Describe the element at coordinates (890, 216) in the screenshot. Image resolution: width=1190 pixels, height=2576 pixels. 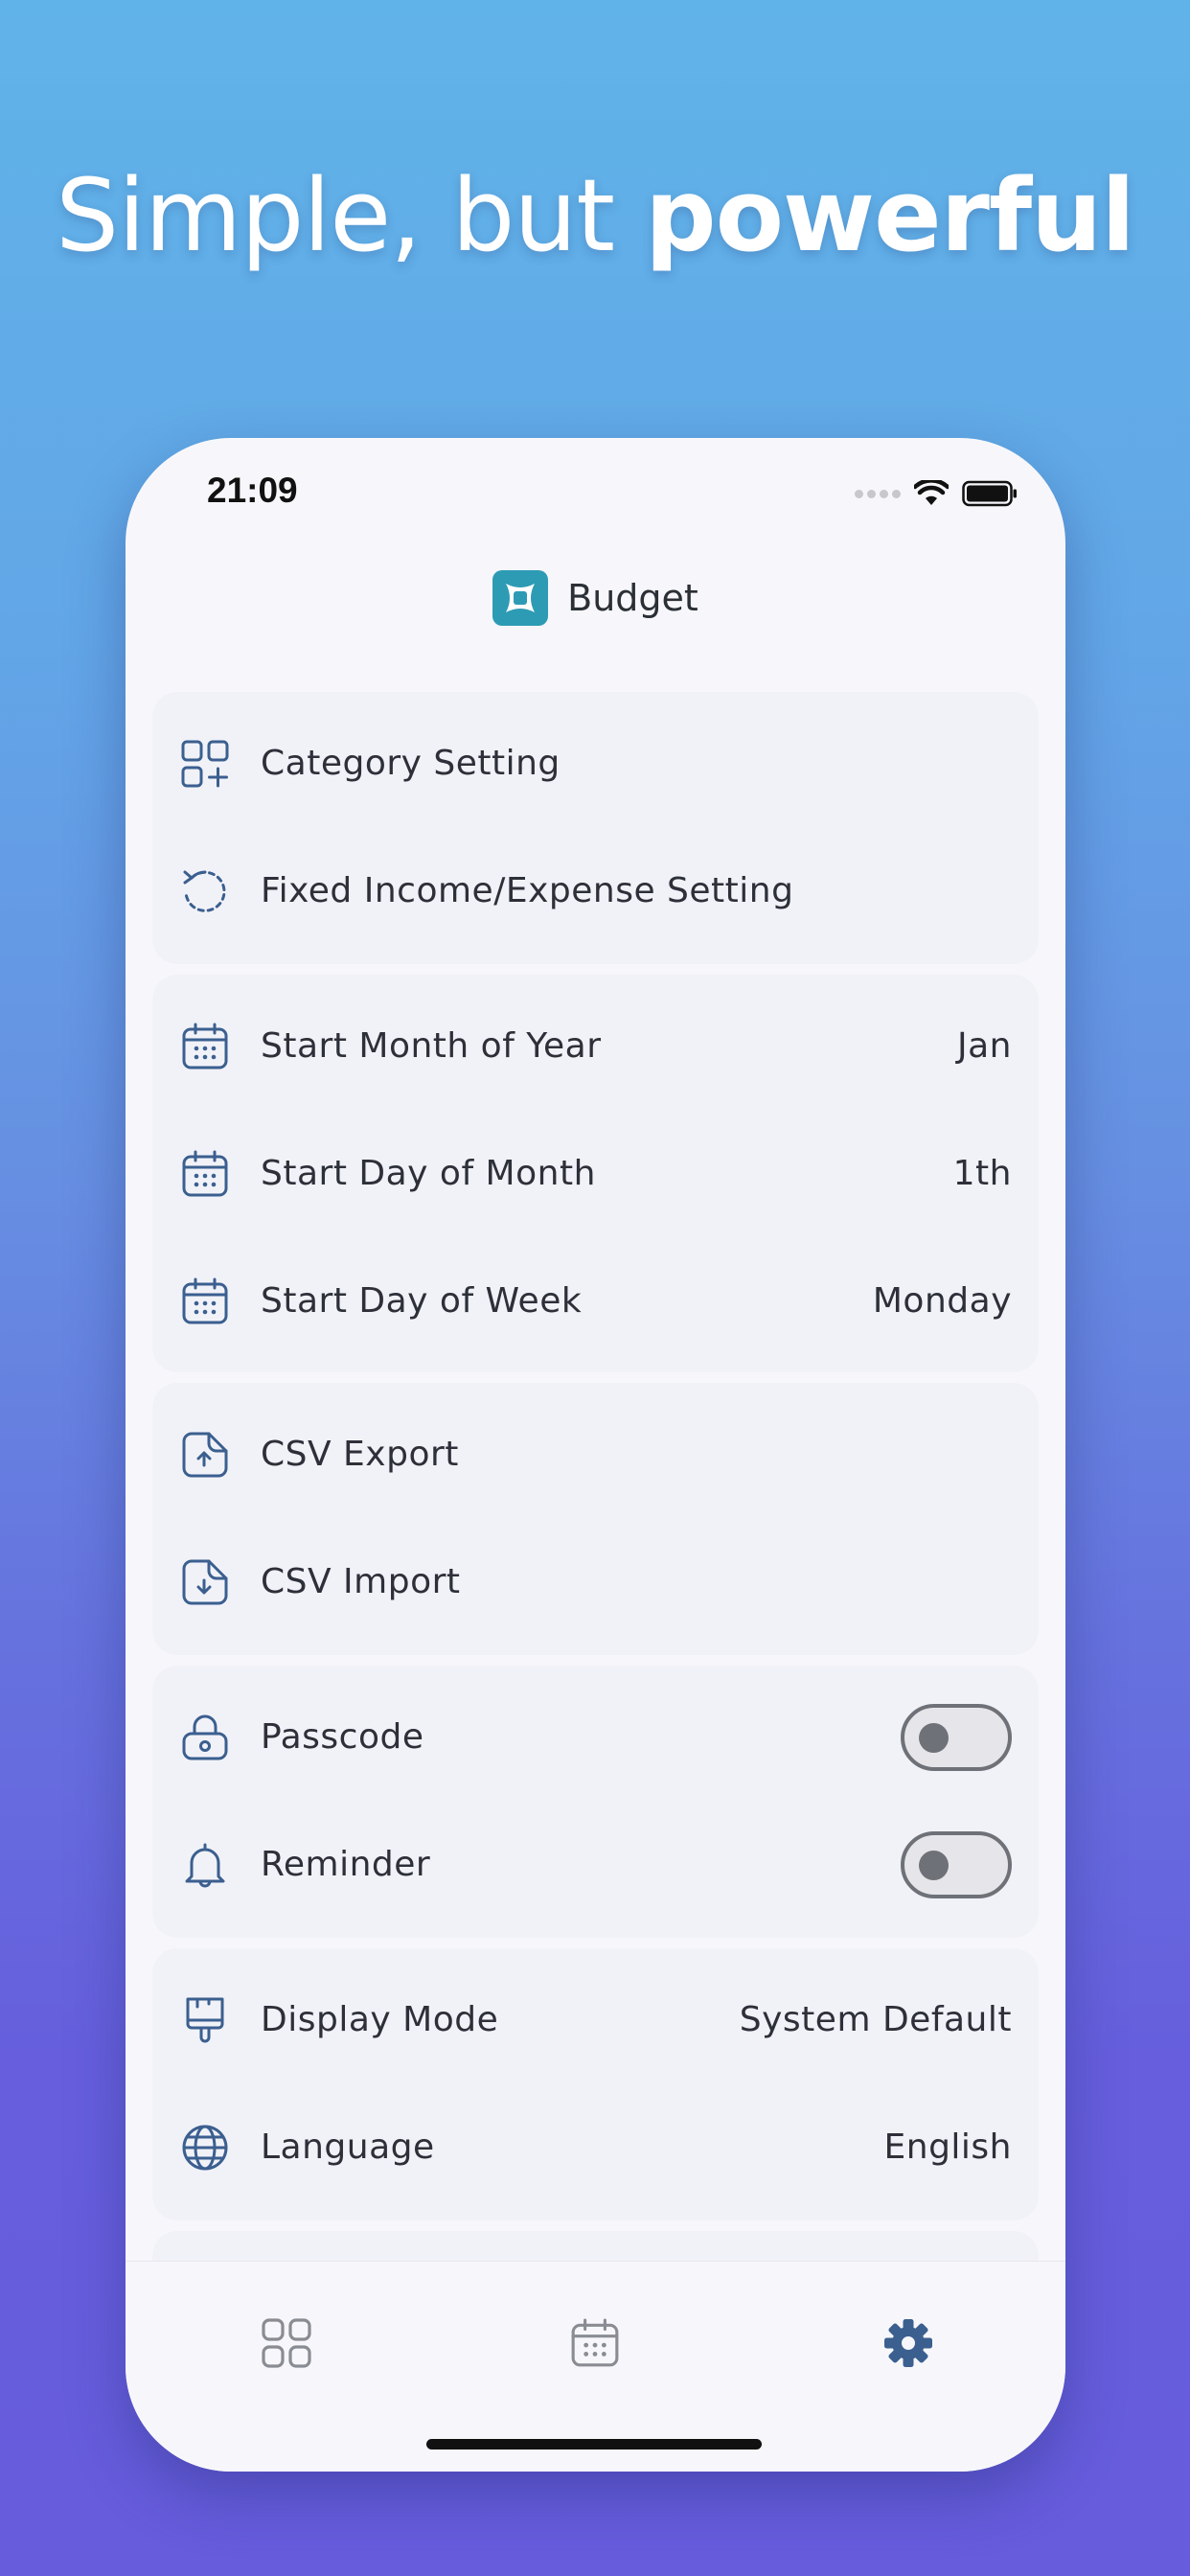
I see `headline-bold: powerful` at that location.